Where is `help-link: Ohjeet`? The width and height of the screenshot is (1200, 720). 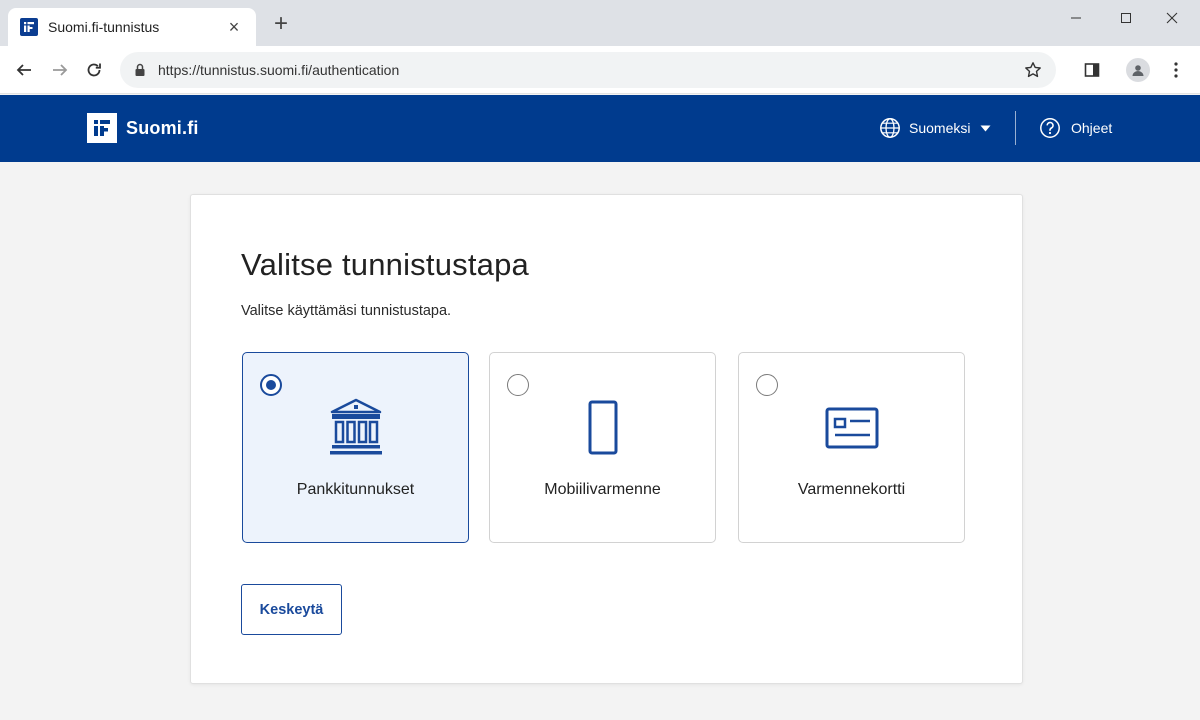
help-link: Ohjeet is located at coordinates (1075, 128).